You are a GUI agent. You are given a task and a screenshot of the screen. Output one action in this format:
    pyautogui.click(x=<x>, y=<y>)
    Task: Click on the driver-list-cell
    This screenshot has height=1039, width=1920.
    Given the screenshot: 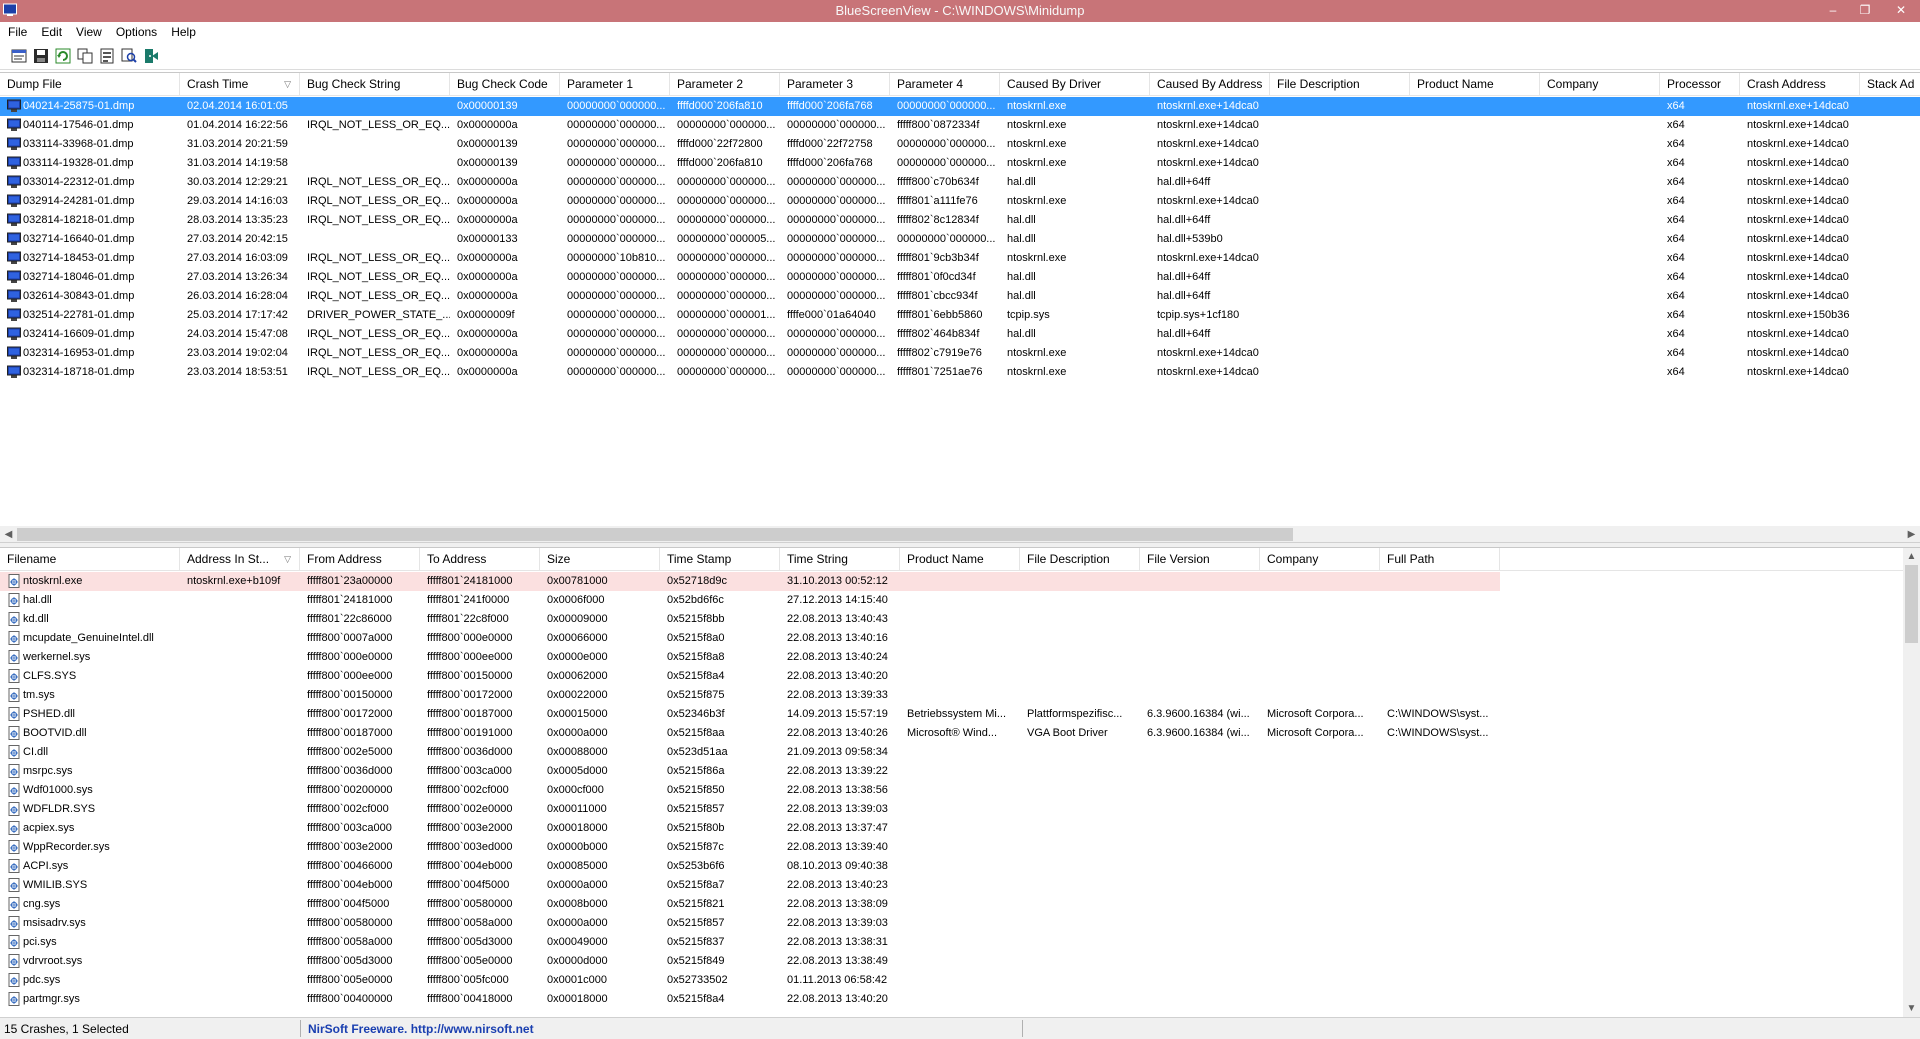 What is the action you would take?
    pyautogui.click(x=240, y=619)
    